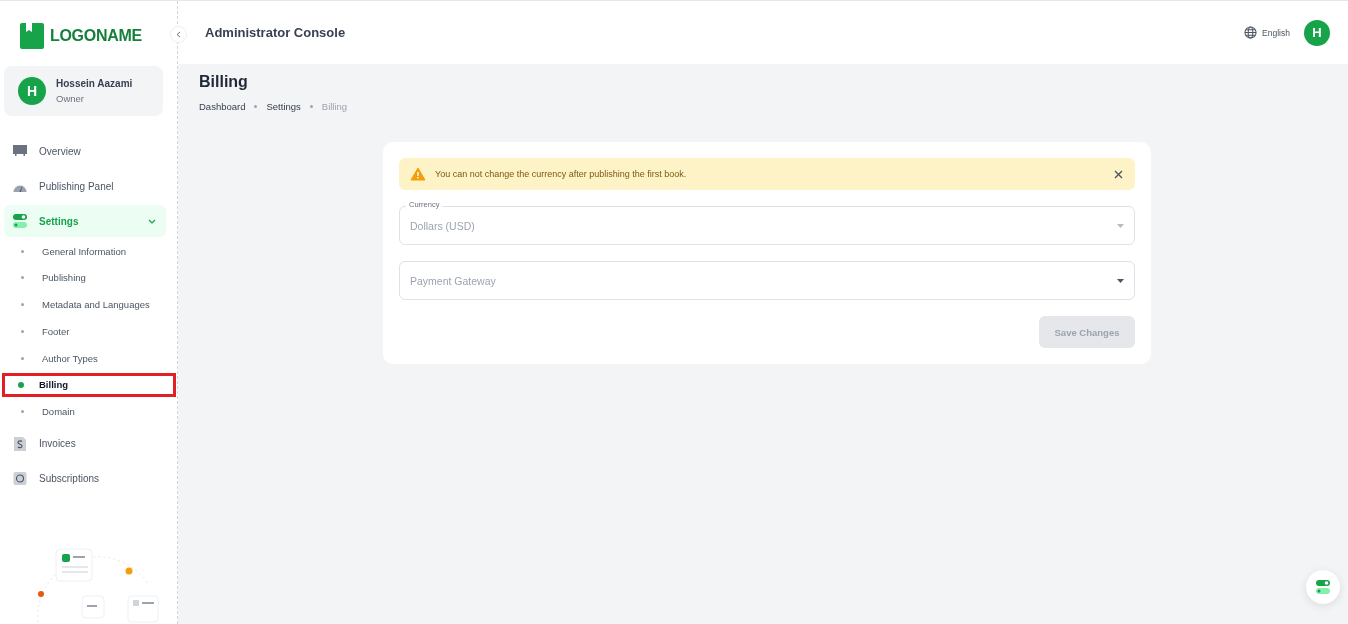  What do you see at coordinates (85, 443) in the screenshot?
I see `sidebar-item: Invoices` at bounding box center [85, 443].